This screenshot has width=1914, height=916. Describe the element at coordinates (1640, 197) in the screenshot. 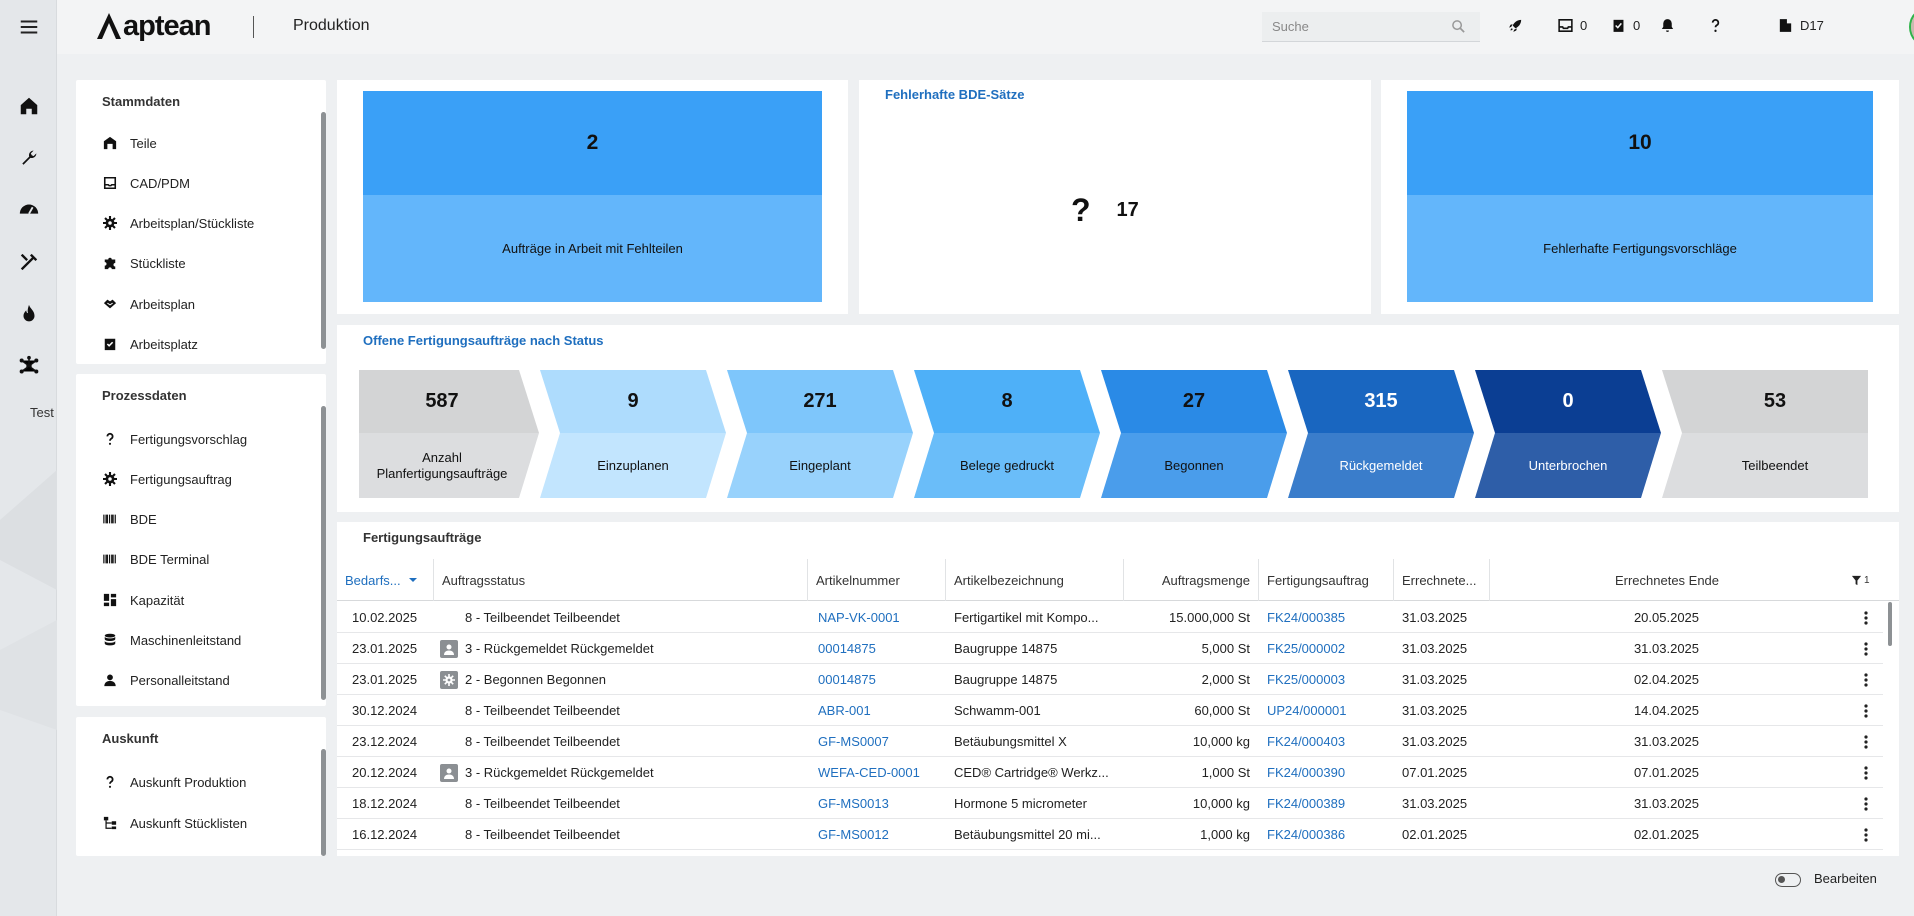

I see `kpi-card-proposals: 10 Fehlerhafte Fertigungsvorschläge` at that location.